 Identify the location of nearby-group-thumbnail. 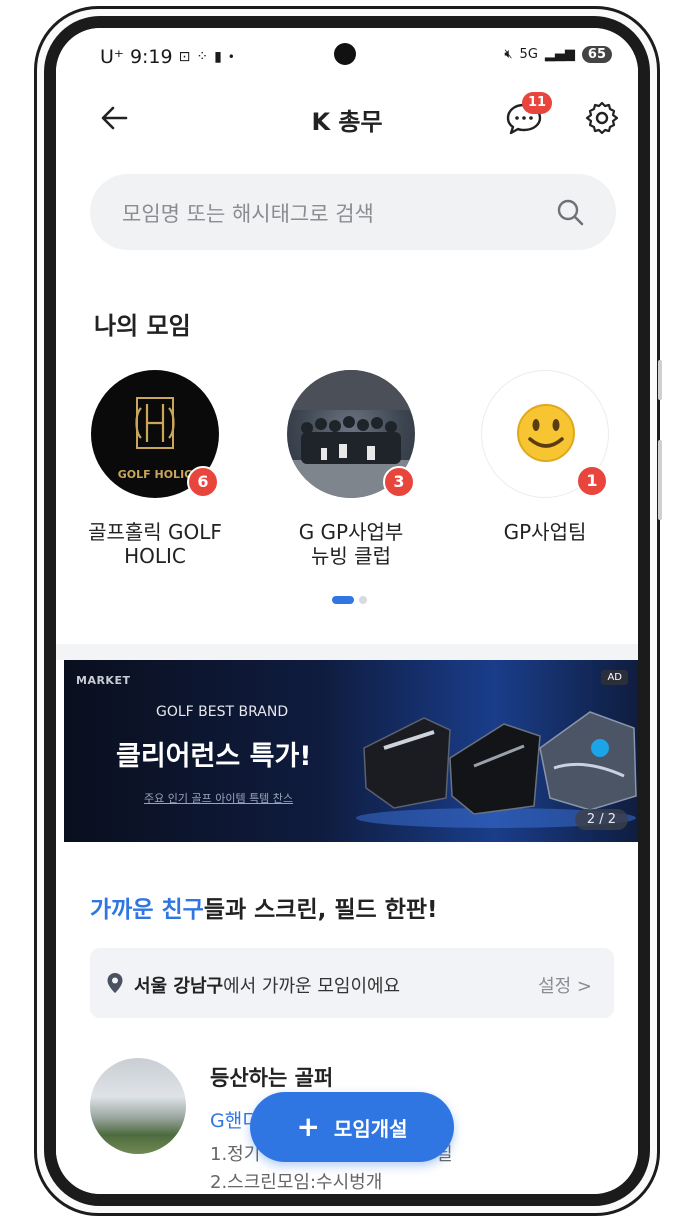
(138, 1106).